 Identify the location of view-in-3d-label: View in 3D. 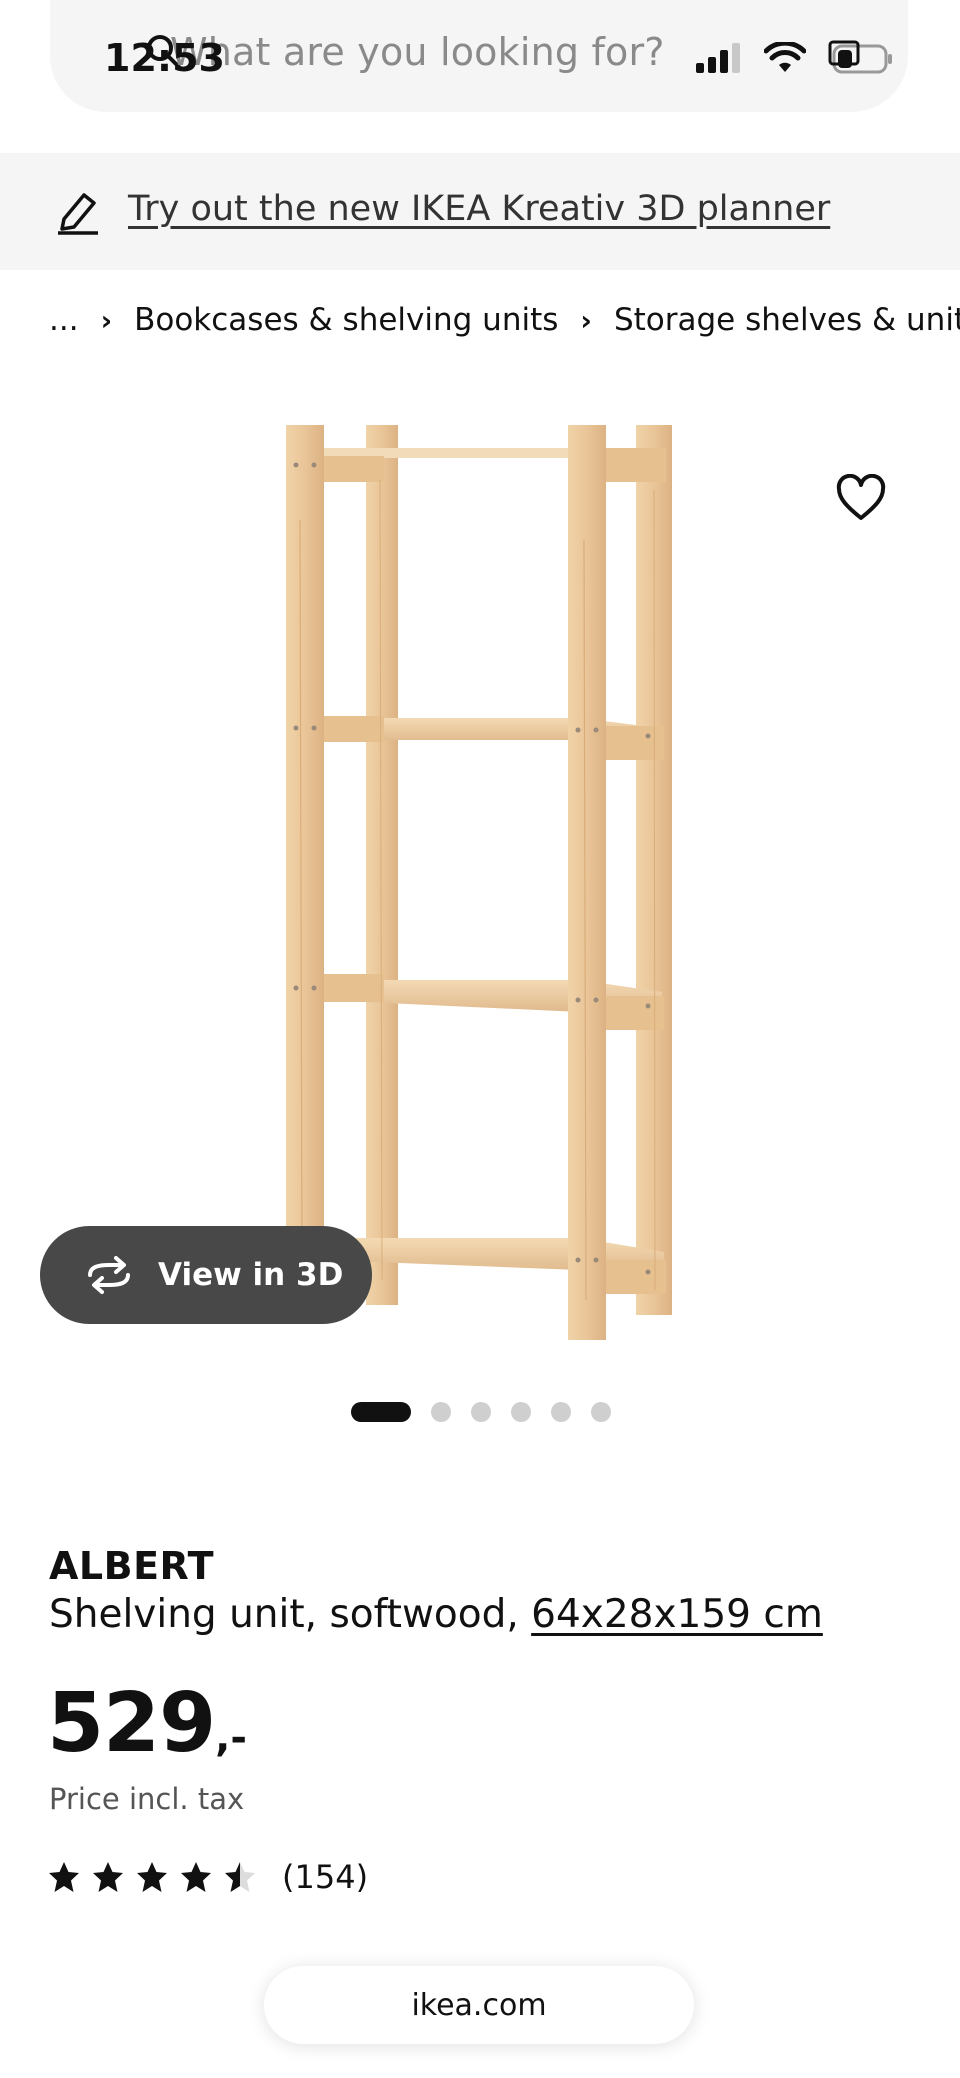
(251, 1275).